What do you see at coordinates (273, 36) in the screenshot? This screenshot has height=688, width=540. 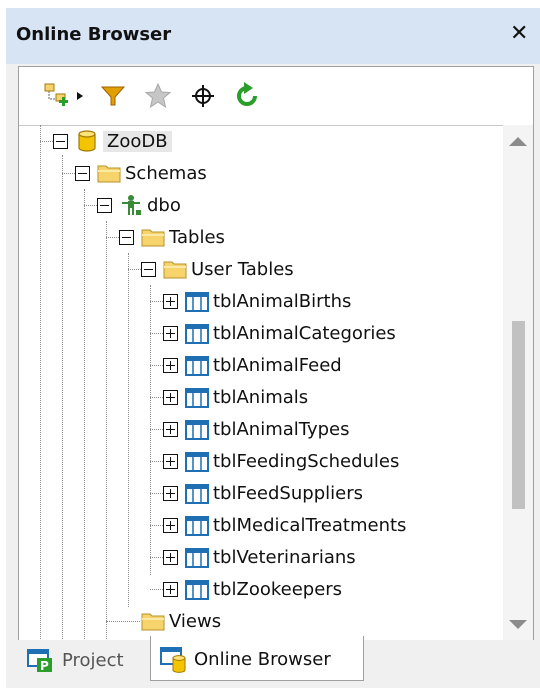 I see `title-bar: Online Browser ✕` at bounding box center [273, 36].